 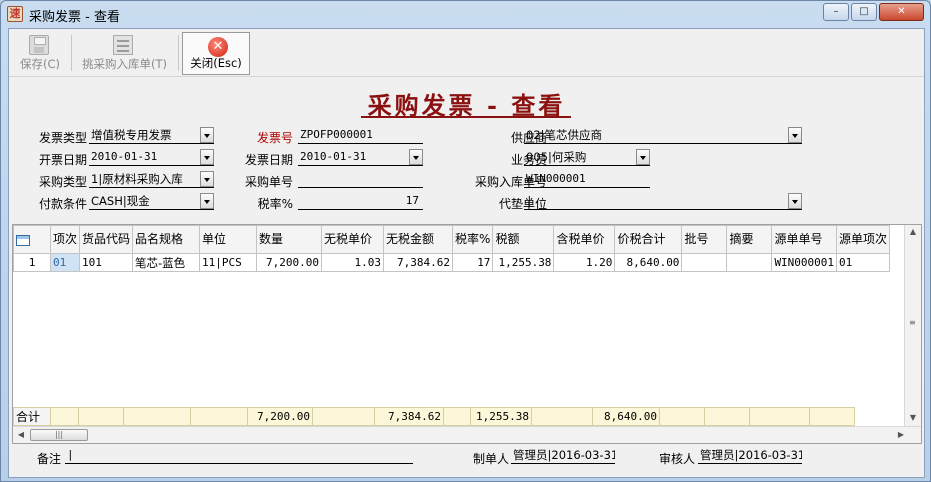 I want to click on scroll-down-arrow-icon: ▼, so click(x=913, y=417).